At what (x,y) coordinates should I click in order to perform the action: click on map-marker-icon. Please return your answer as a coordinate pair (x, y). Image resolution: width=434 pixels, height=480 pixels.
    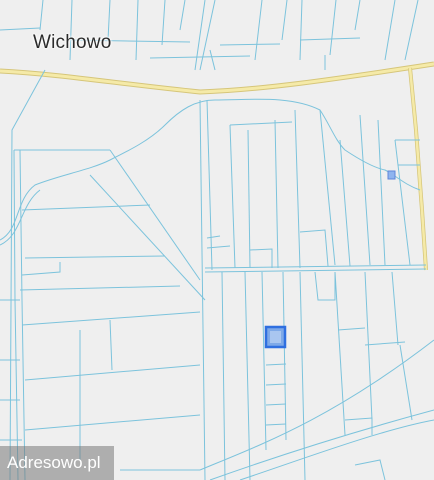
    Looking at the image, I should click on (391, 175).